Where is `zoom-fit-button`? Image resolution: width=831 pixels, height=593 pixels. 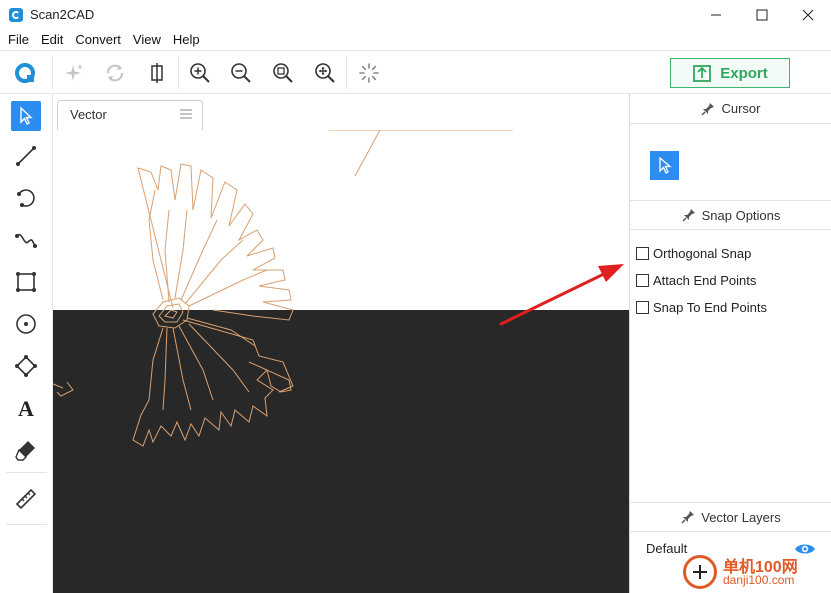
zoom-fit-button is located at coordinates (283, 73).